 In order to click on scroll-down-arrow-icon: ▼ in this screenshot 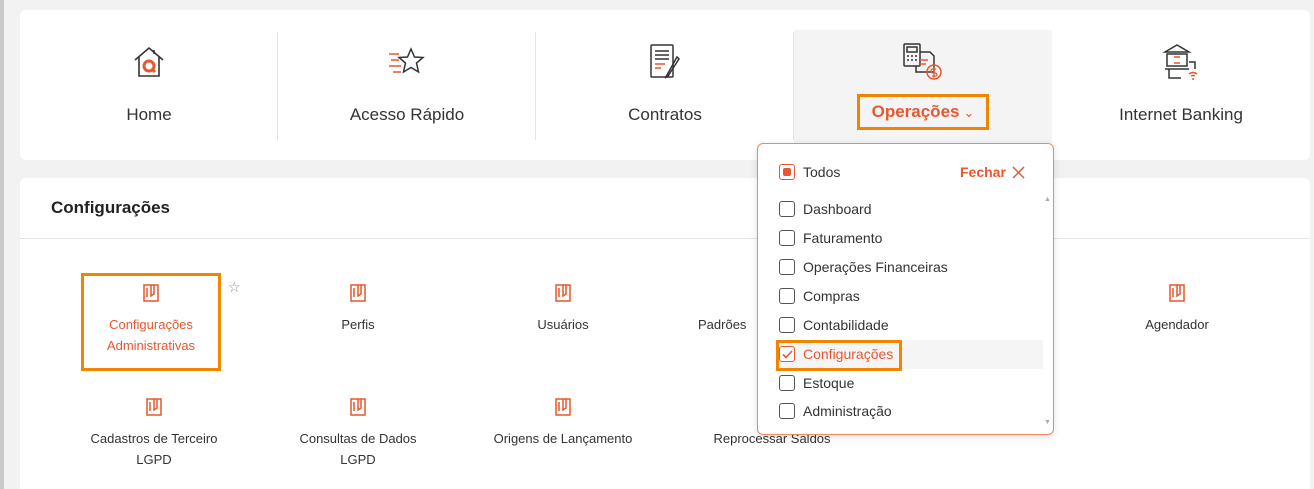, I will do `click(1047, 422)`.